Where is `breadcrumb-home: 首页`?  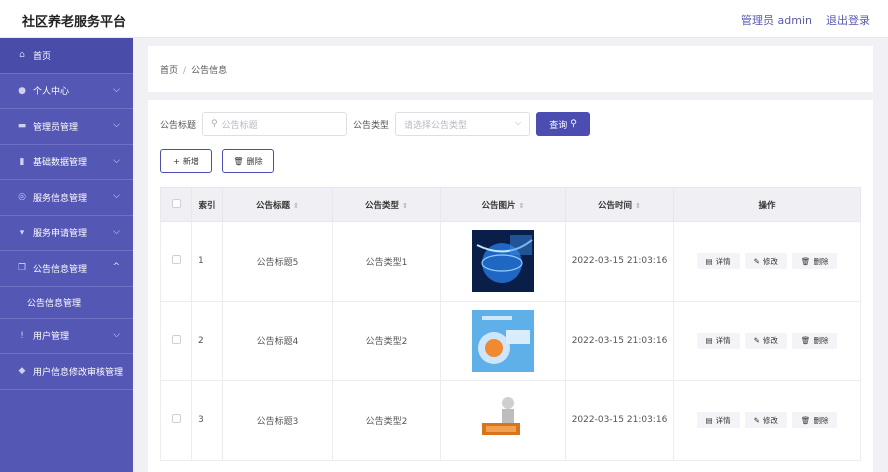 breadcrumb-home: 首页 is located at coordinates (169, 71).